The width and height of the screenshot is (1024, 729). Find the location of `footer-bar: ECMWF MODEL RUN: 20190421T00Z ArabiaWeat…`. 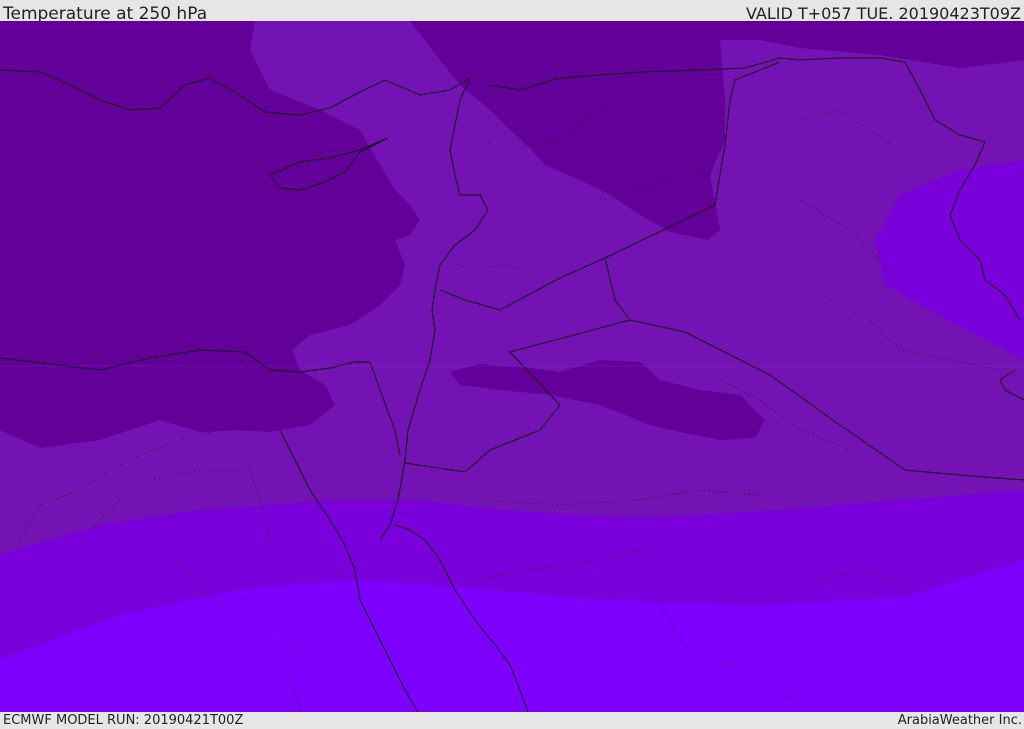

footer-bar: ECMWF MODEL RUN: 20190421T00Z ArabiaWeat… is located at coordinates (512, 720).